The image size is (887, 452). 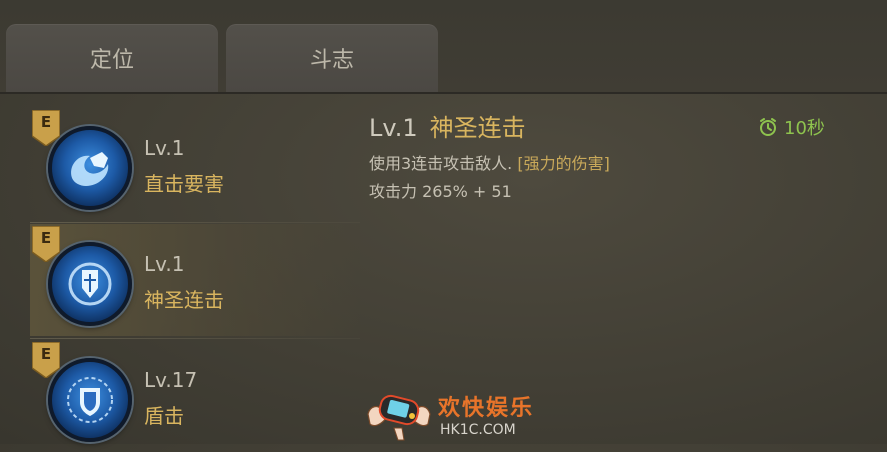 What do you see at coordinates (477, 128) in the screenshot?
I see `detail-skill-name: 神圣连击` at bounding box center [477, 128].